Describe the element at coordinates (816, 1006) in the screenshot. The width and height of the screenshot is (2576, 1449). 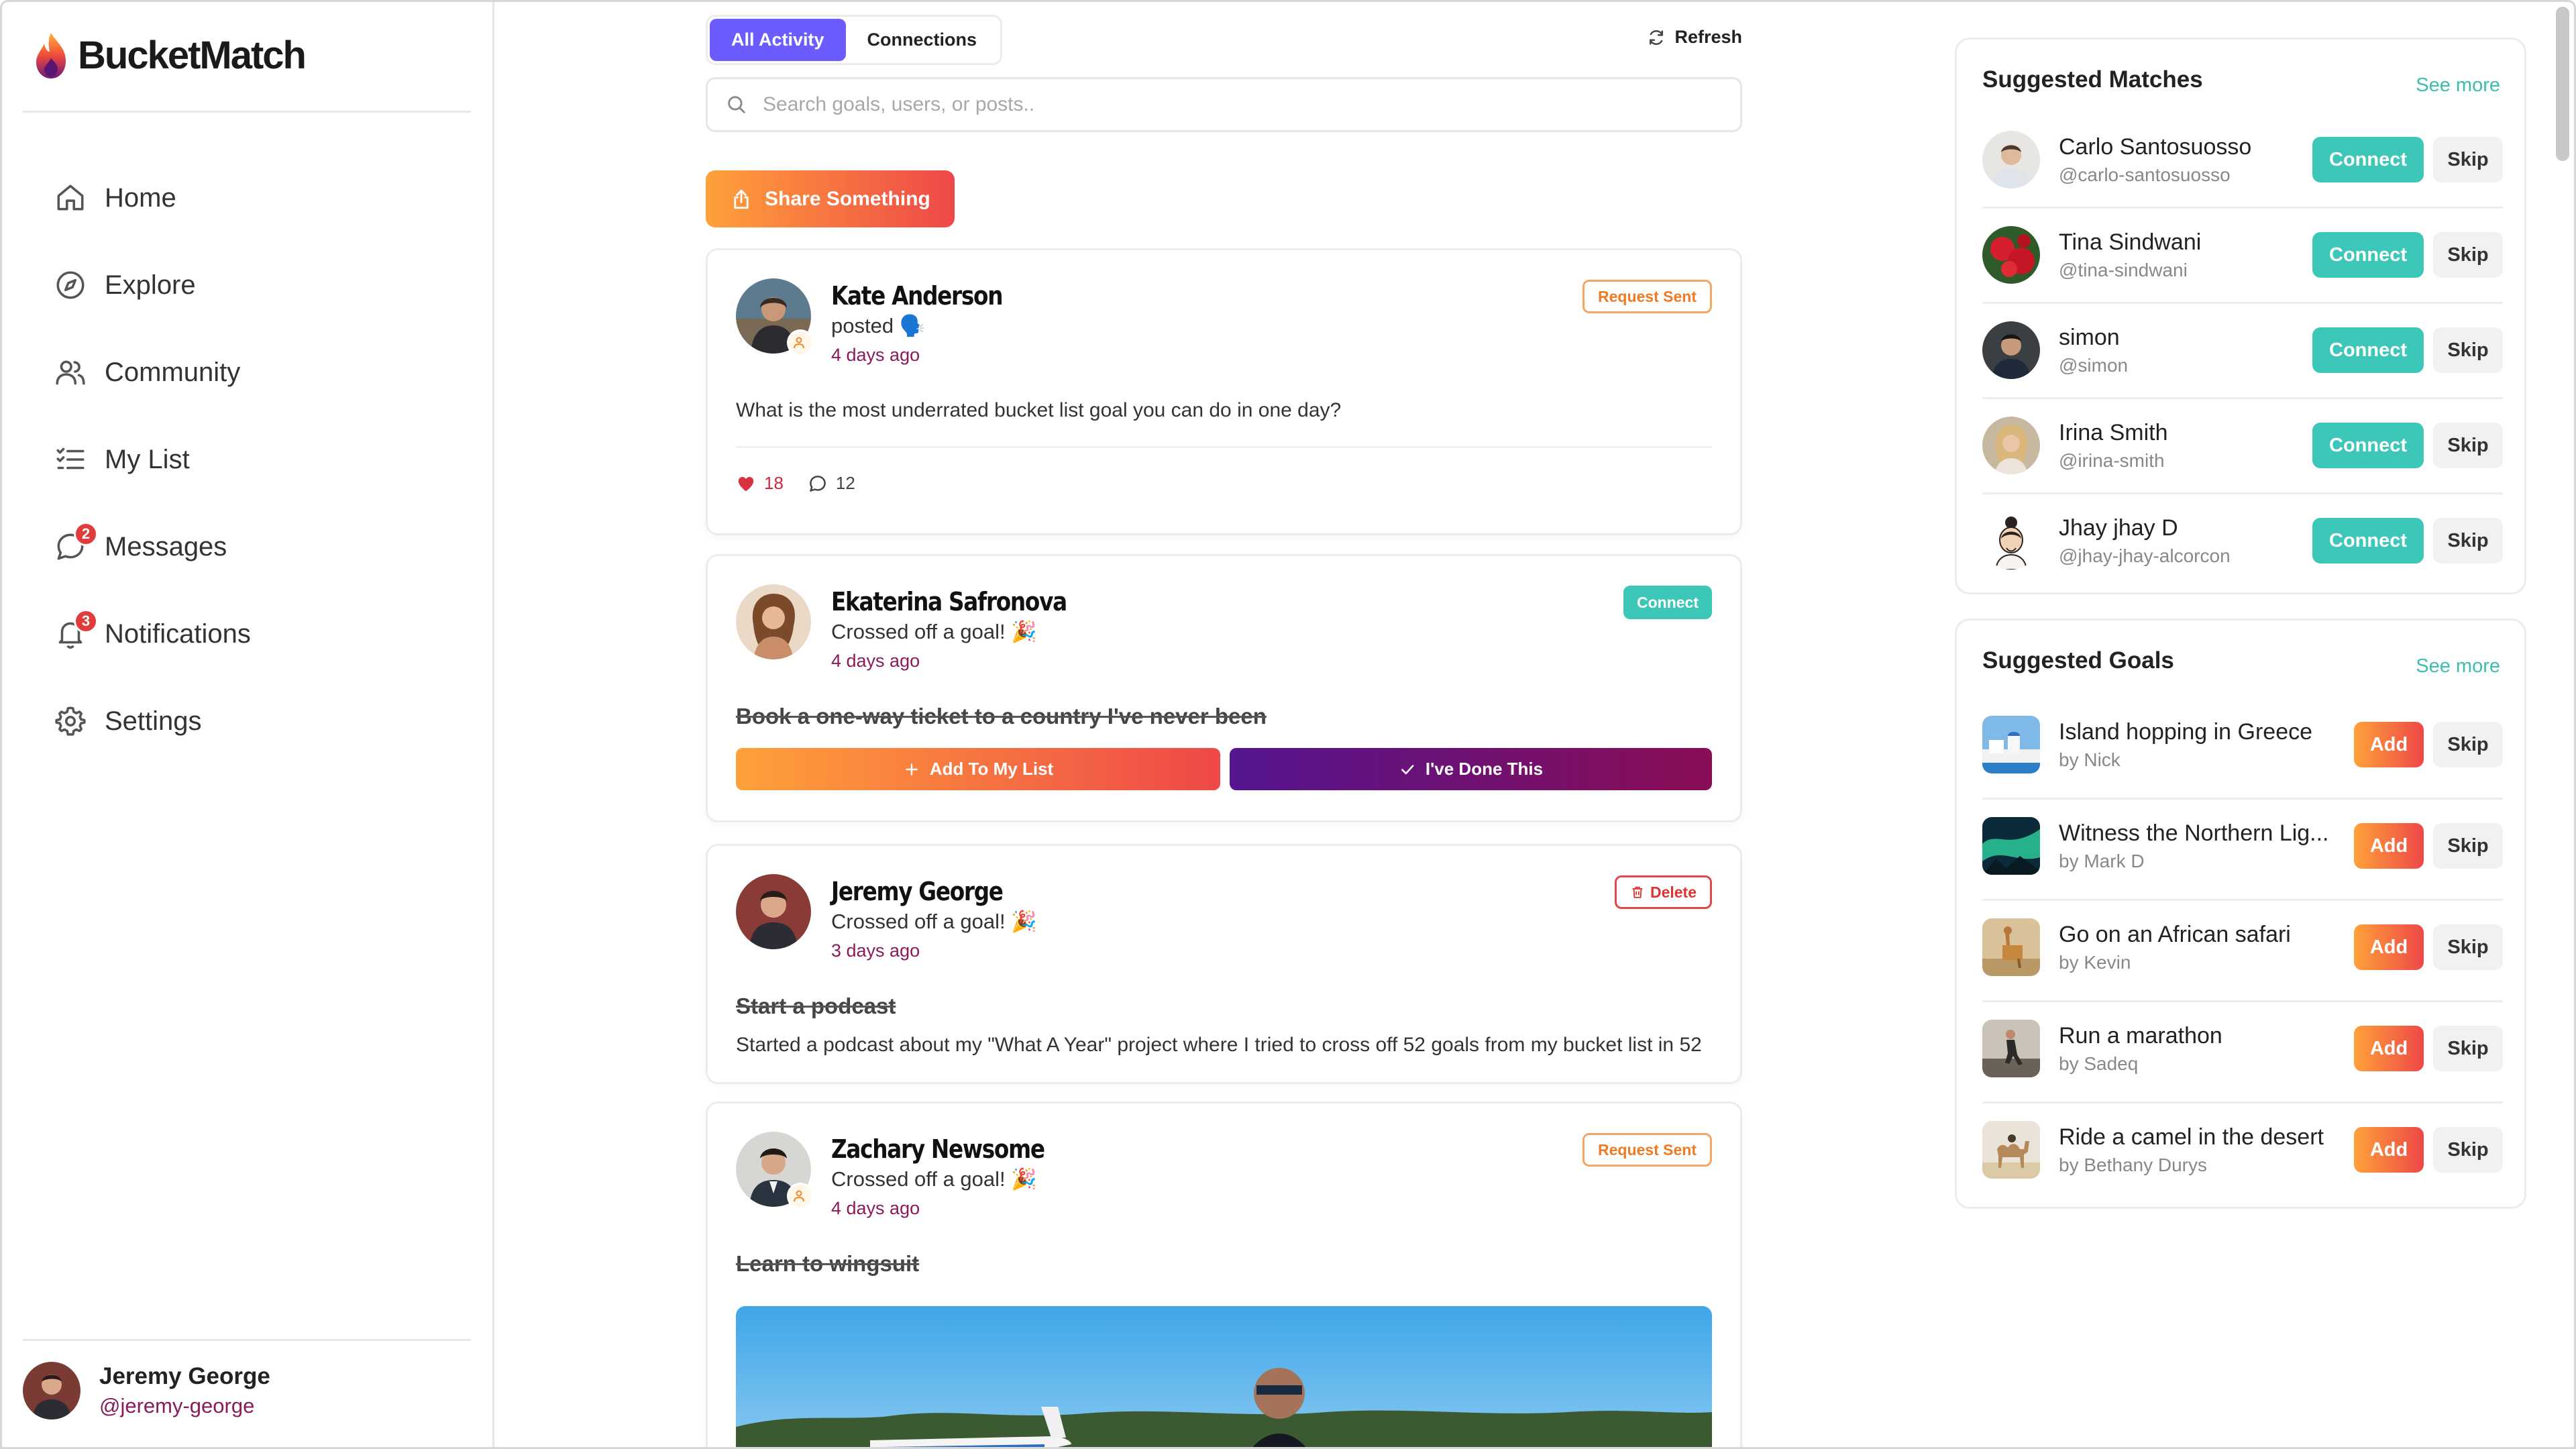
I see `goal-title: Start a podcast` at that location.